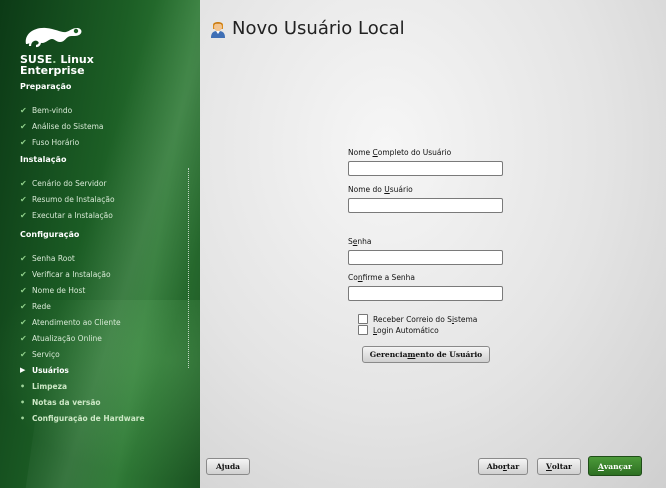  I want to click on auto-login-row: Login Automático, so click(398, 330).